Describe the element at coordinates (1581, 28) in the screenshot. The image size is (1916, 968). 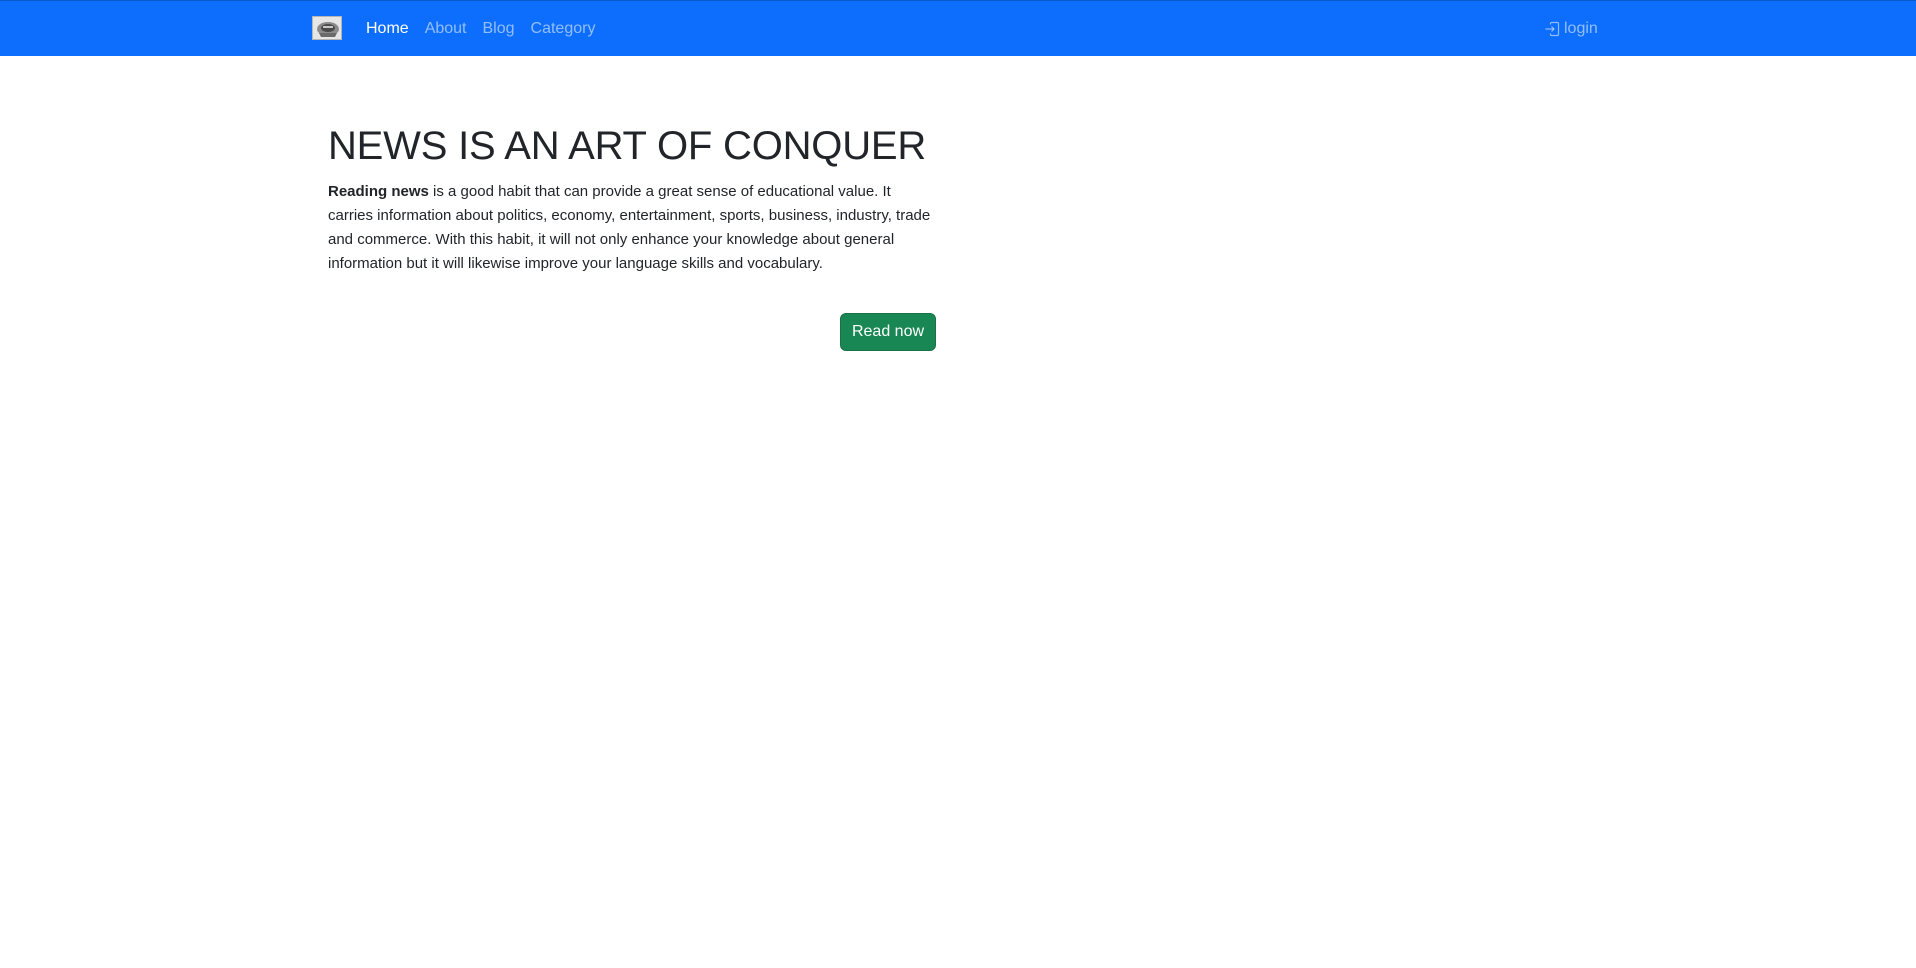
I see `login-label: login` at that location.